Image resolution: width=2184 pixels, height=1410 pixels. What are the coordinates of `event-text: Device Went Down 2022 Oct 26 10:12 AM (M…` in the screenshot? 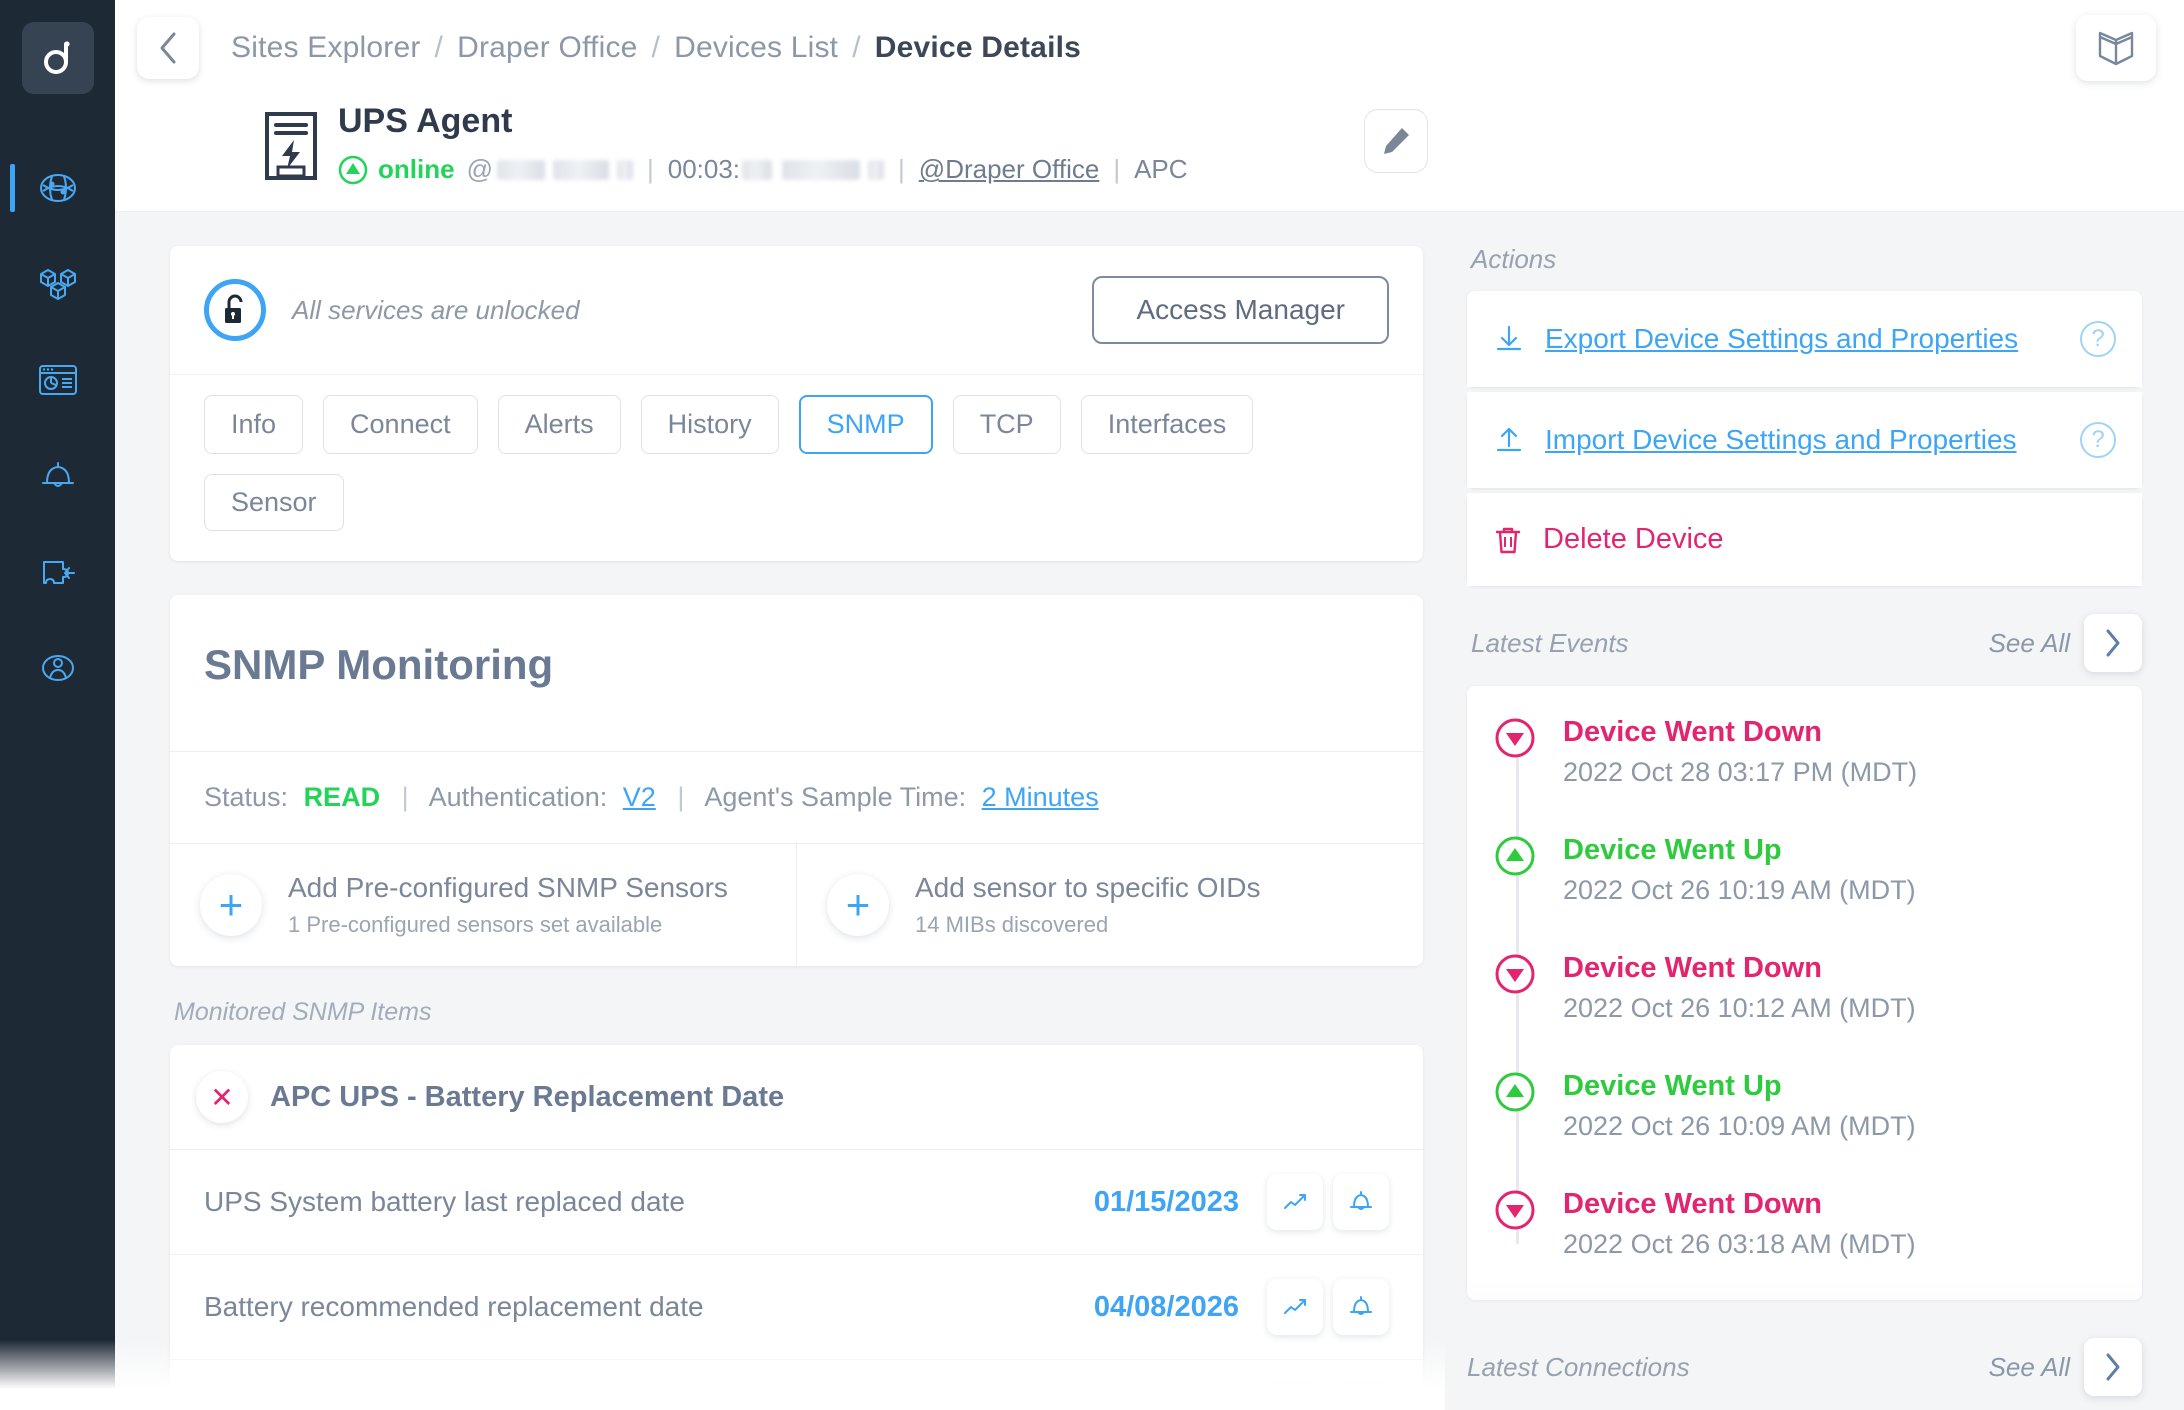 It's located at (1739, 988).